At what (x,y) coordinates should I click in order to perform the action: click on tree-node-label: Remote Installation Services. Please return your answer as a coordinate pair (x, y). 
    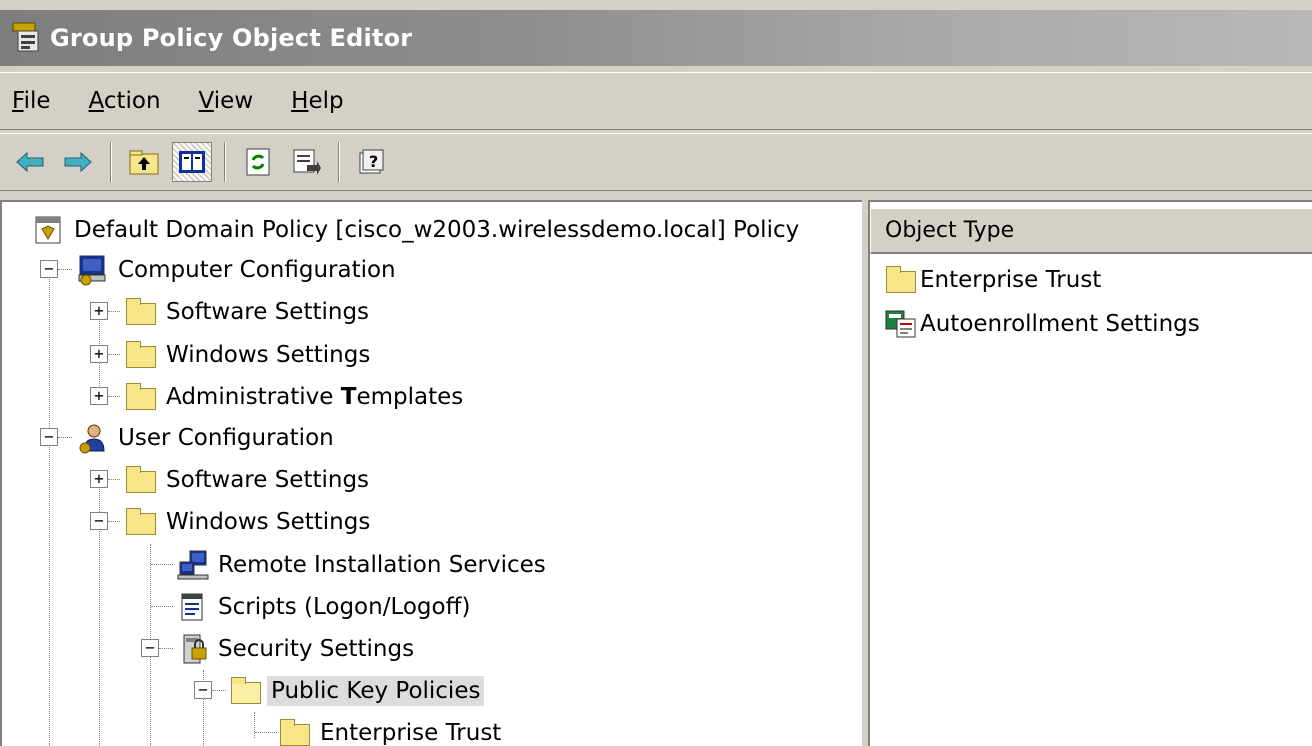
    Looking at the image, I should click on (382, 565).